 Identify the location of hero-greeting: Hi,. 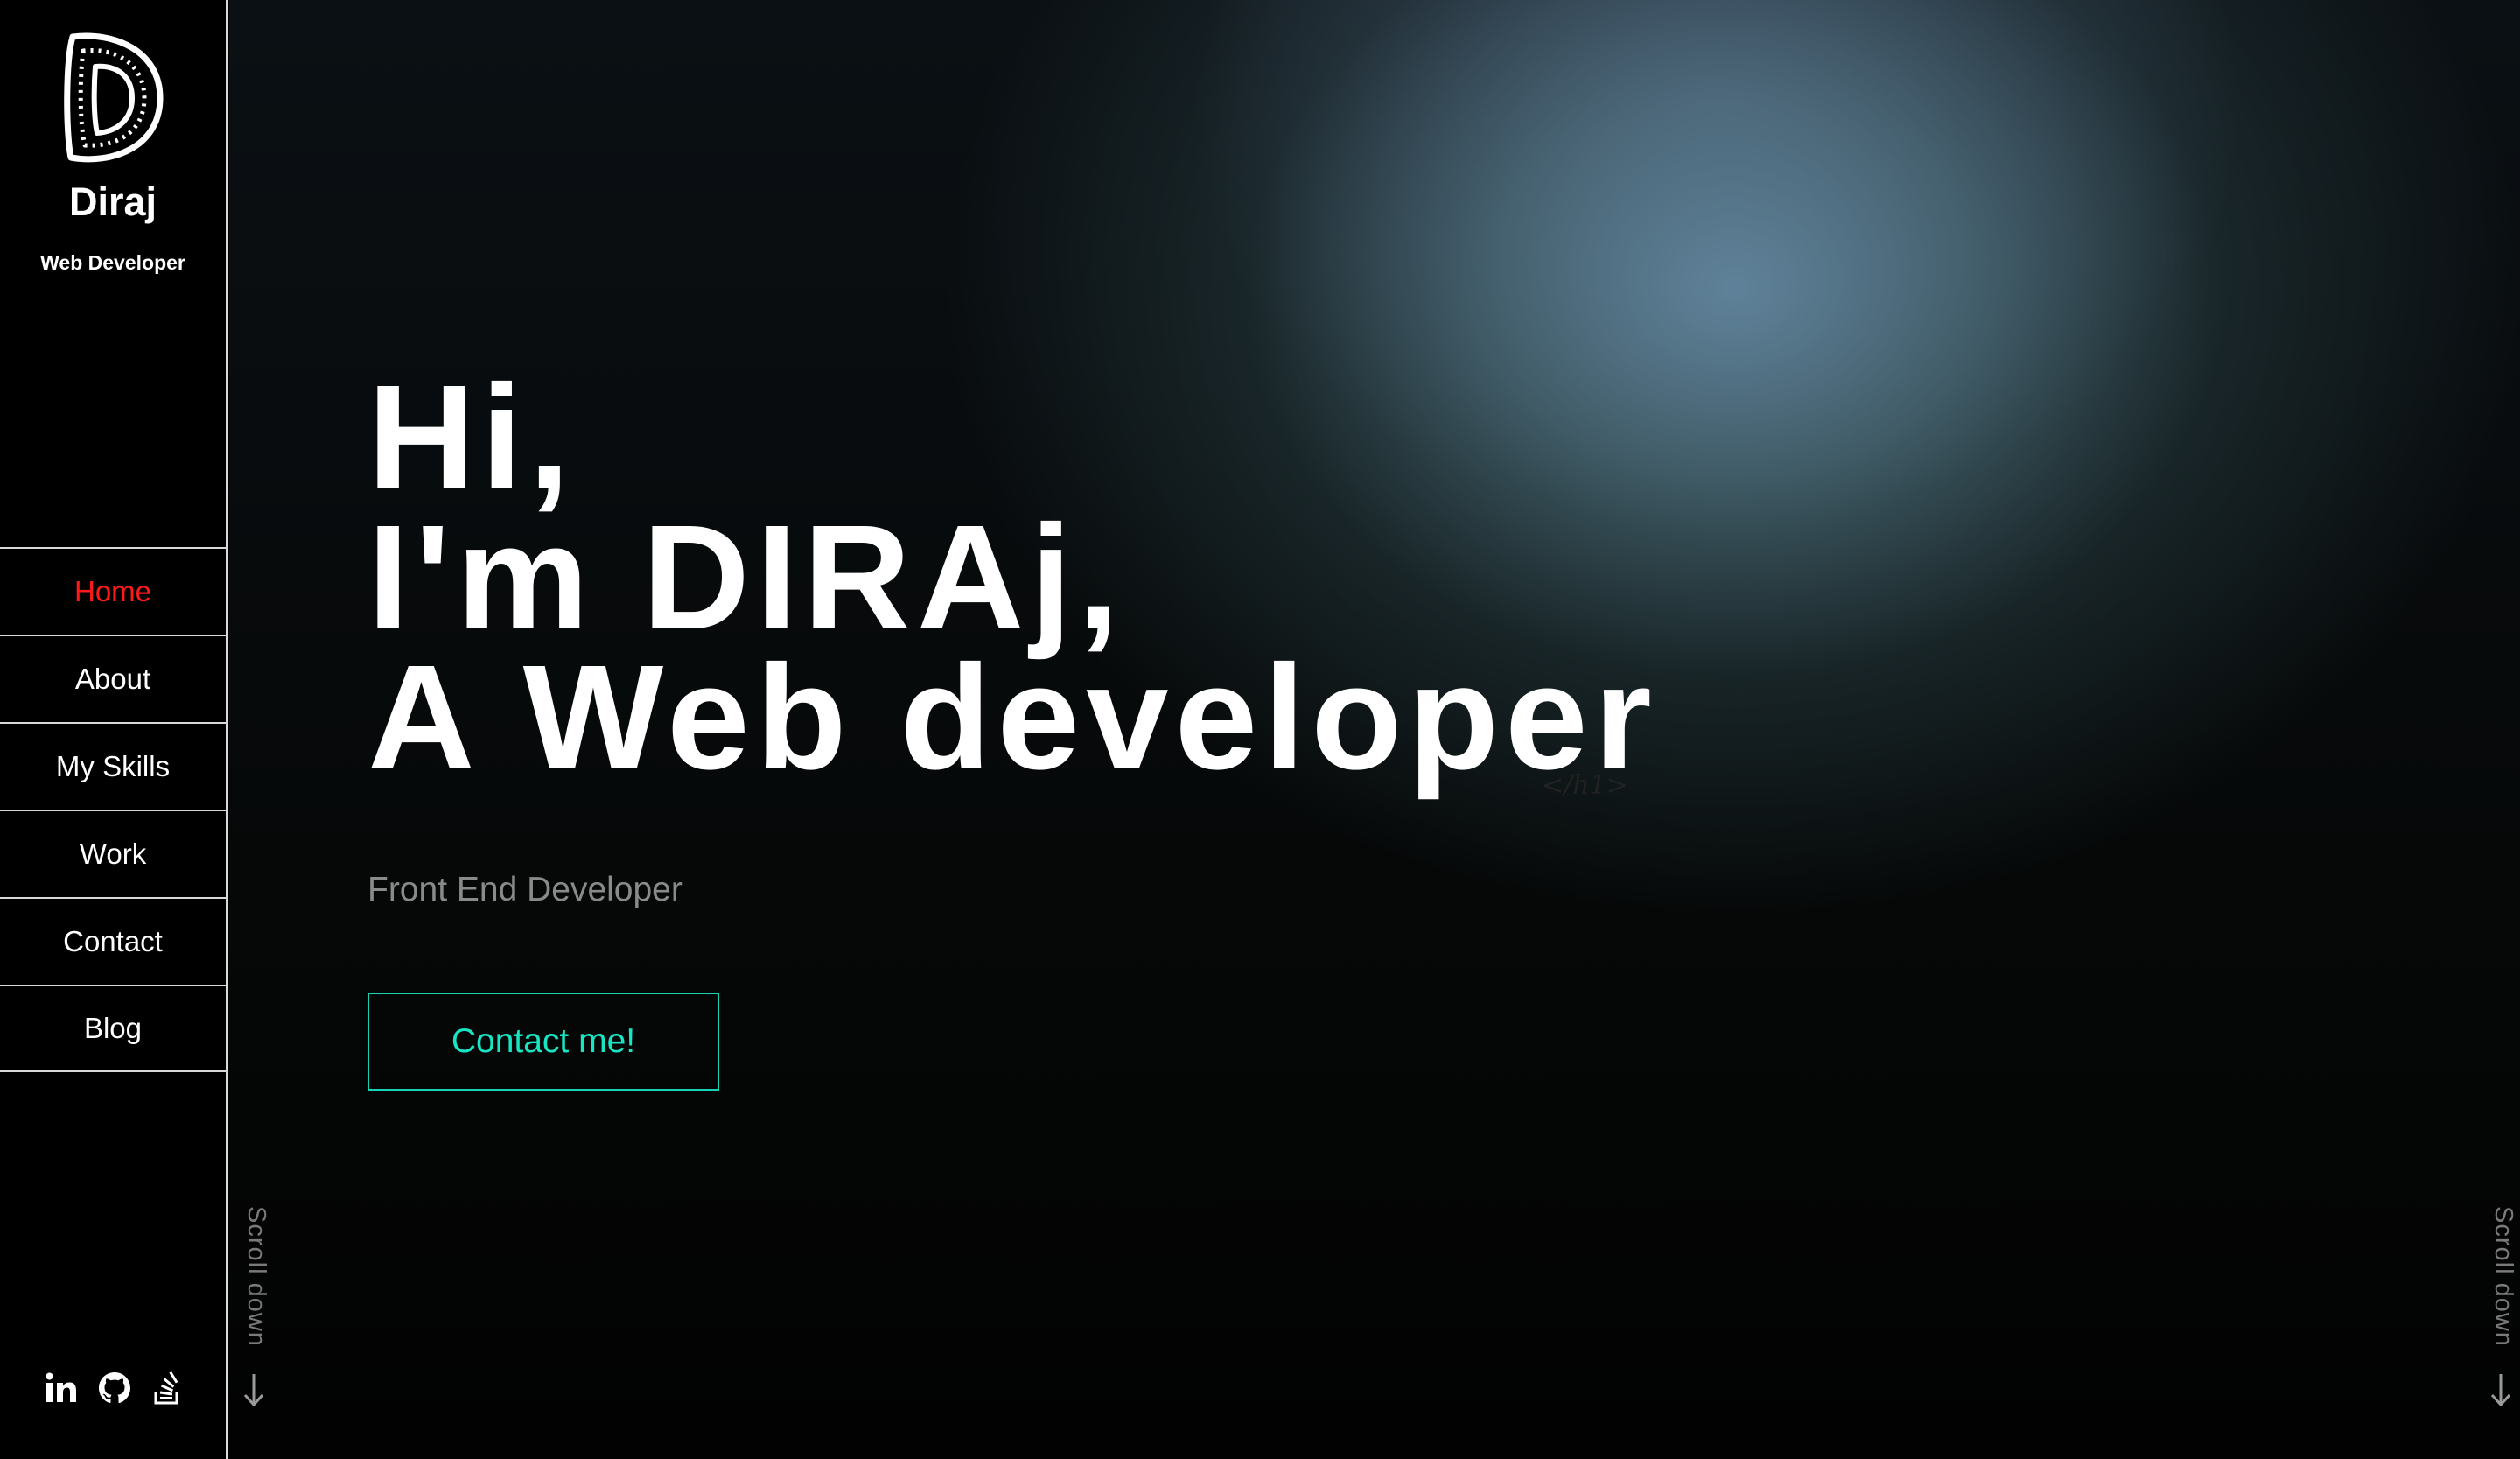
(472, 437).